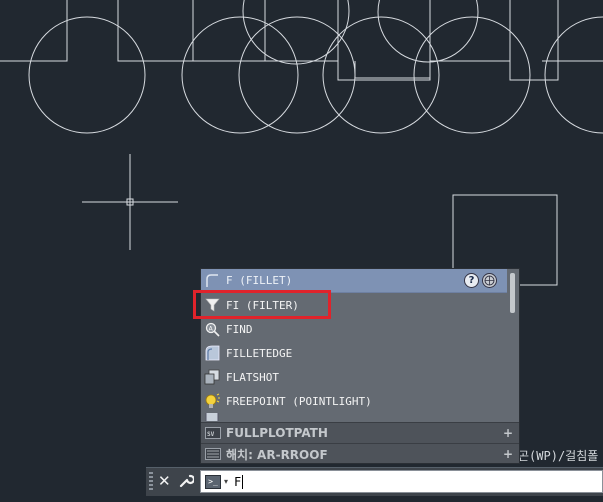 Image resolution: width=603 pixels, height=502 pixels. What do you see at coordinates (354, 281) in the screenshot?
I see `autocomplete-item-fillet: F (FILLET) ?` at bounding box center [354, 281].